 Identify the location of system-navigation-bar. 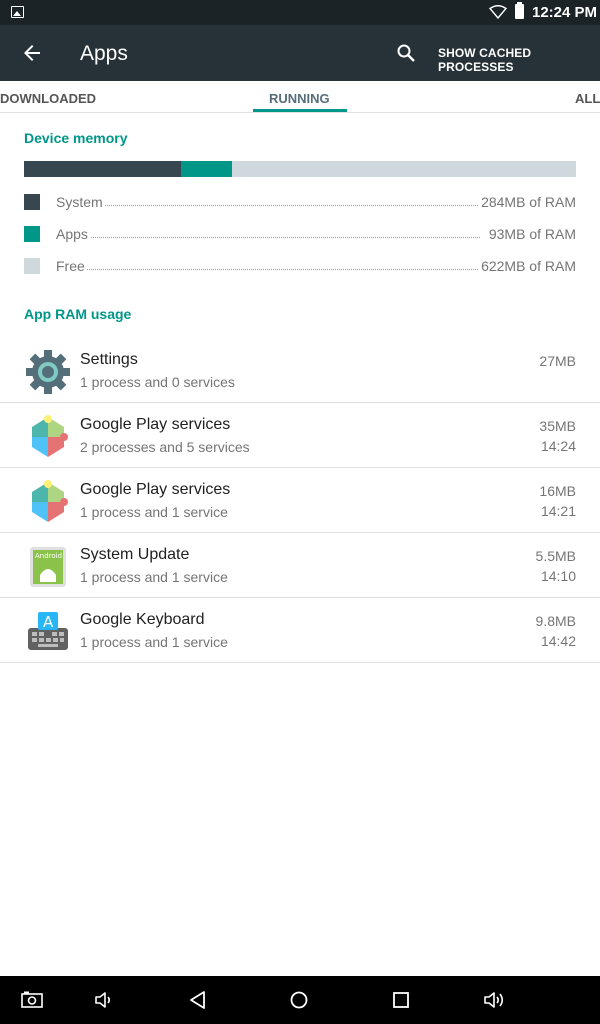
(300, 1000).